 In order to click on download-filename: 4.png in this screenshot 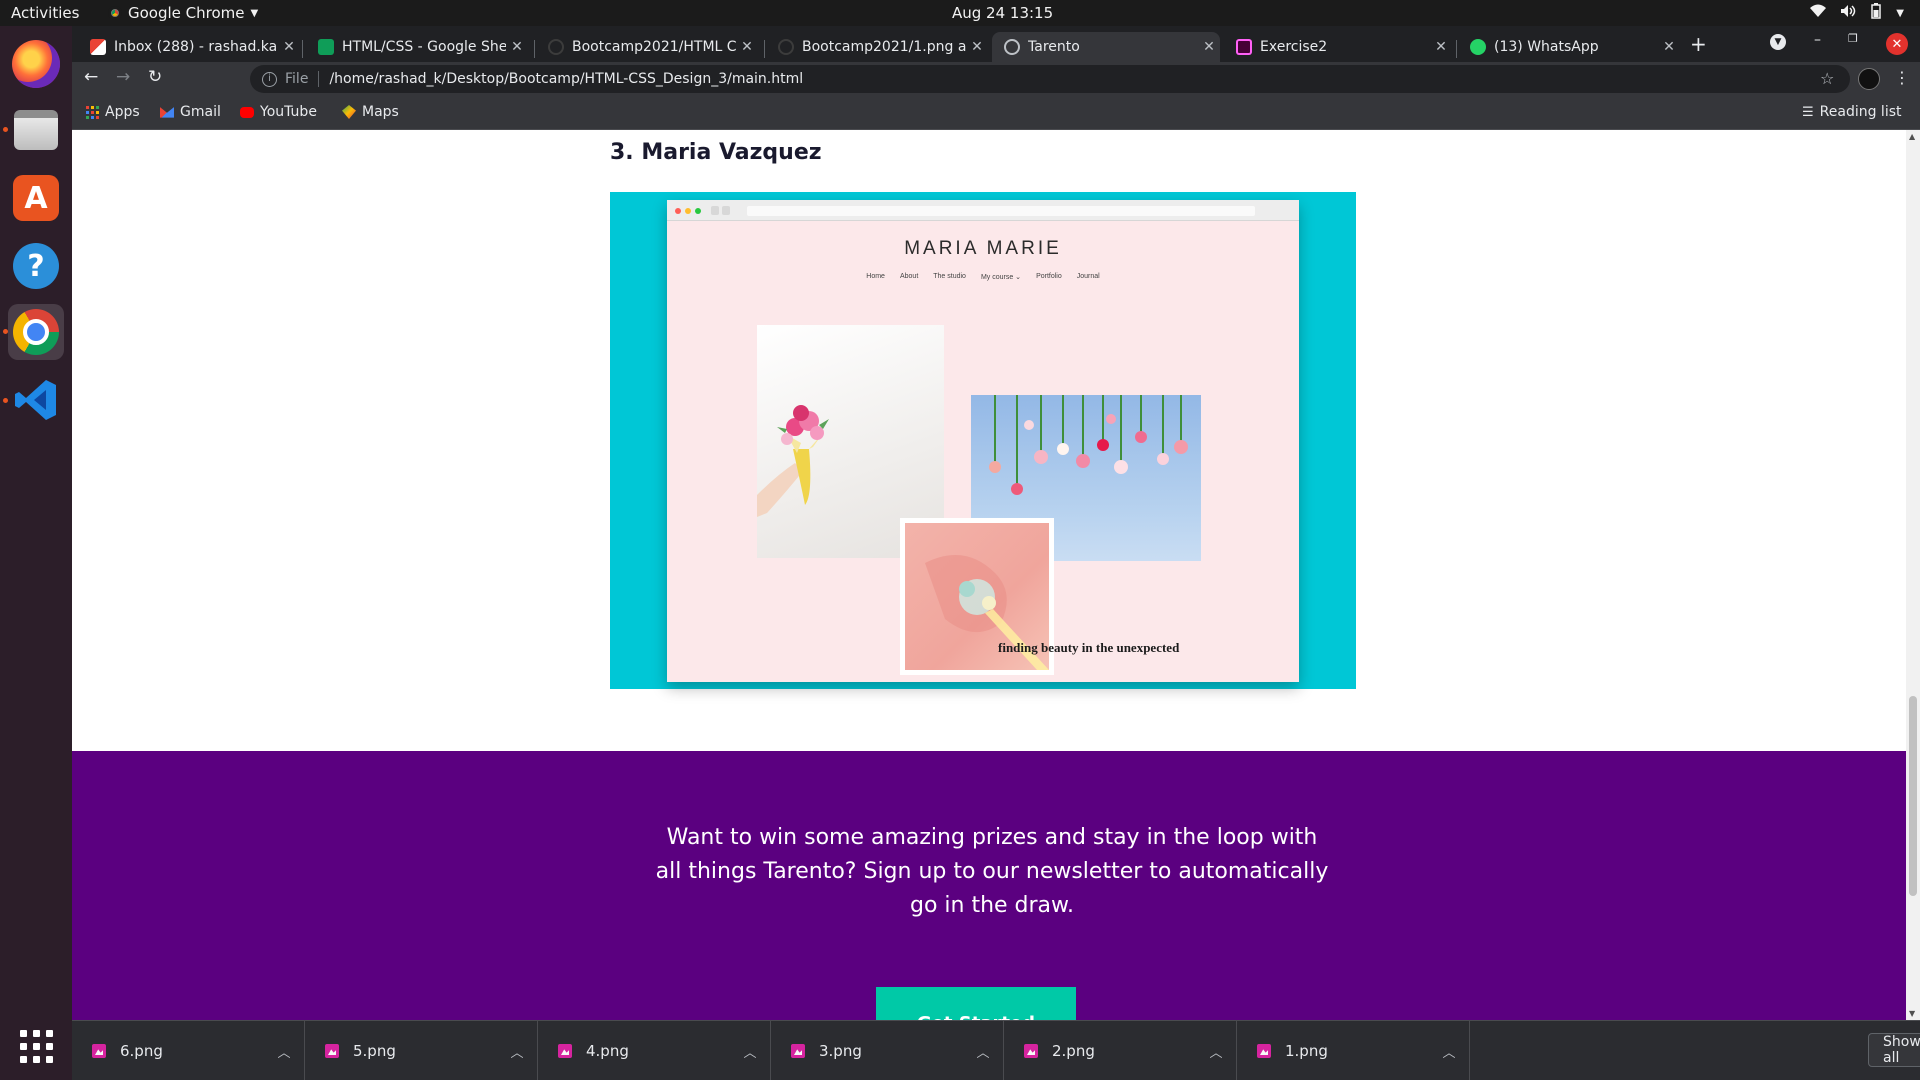, I will do `click(607, 1051)`.